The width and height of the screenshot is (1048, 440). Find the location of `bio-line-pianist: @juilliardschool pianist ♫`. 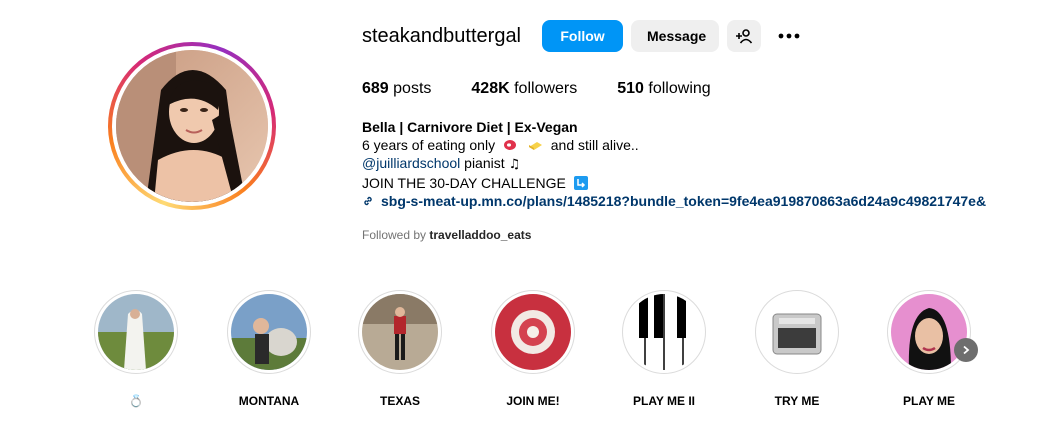

bio-line-pianist: @juilliardschool pianist ♫ is located at coordinates (682, 164).